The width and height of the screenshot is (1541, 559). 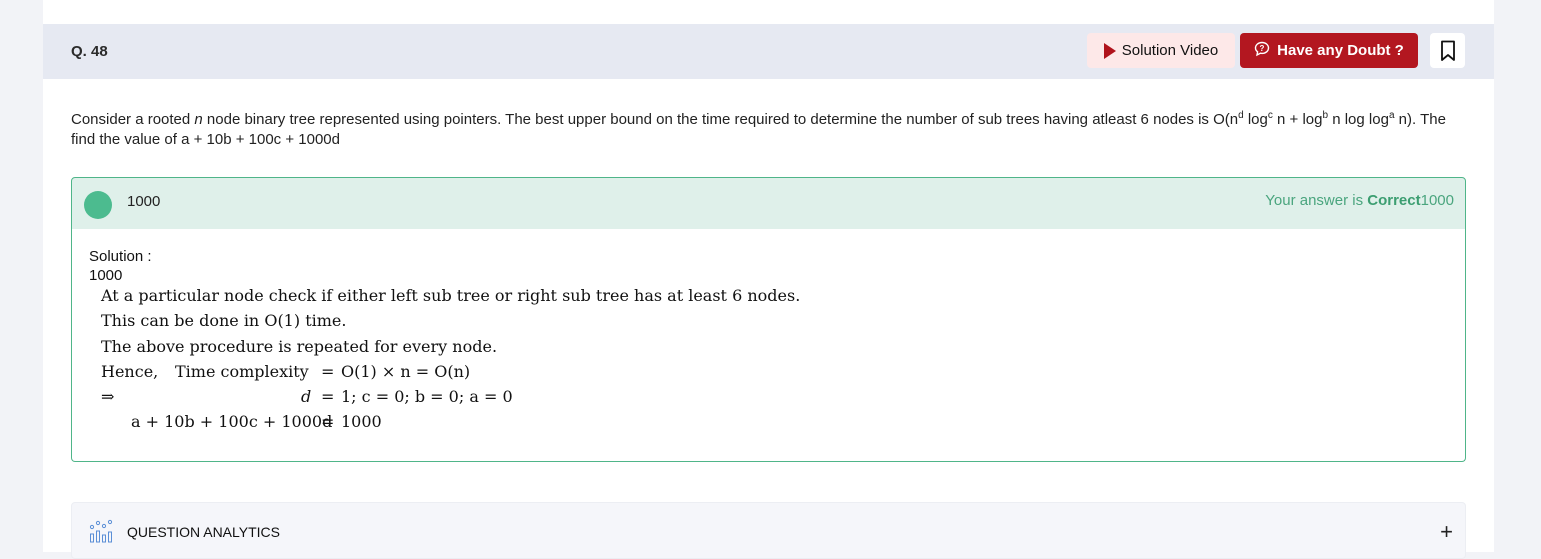 I want to click on solution-line: d, so click(x=306, y=396).